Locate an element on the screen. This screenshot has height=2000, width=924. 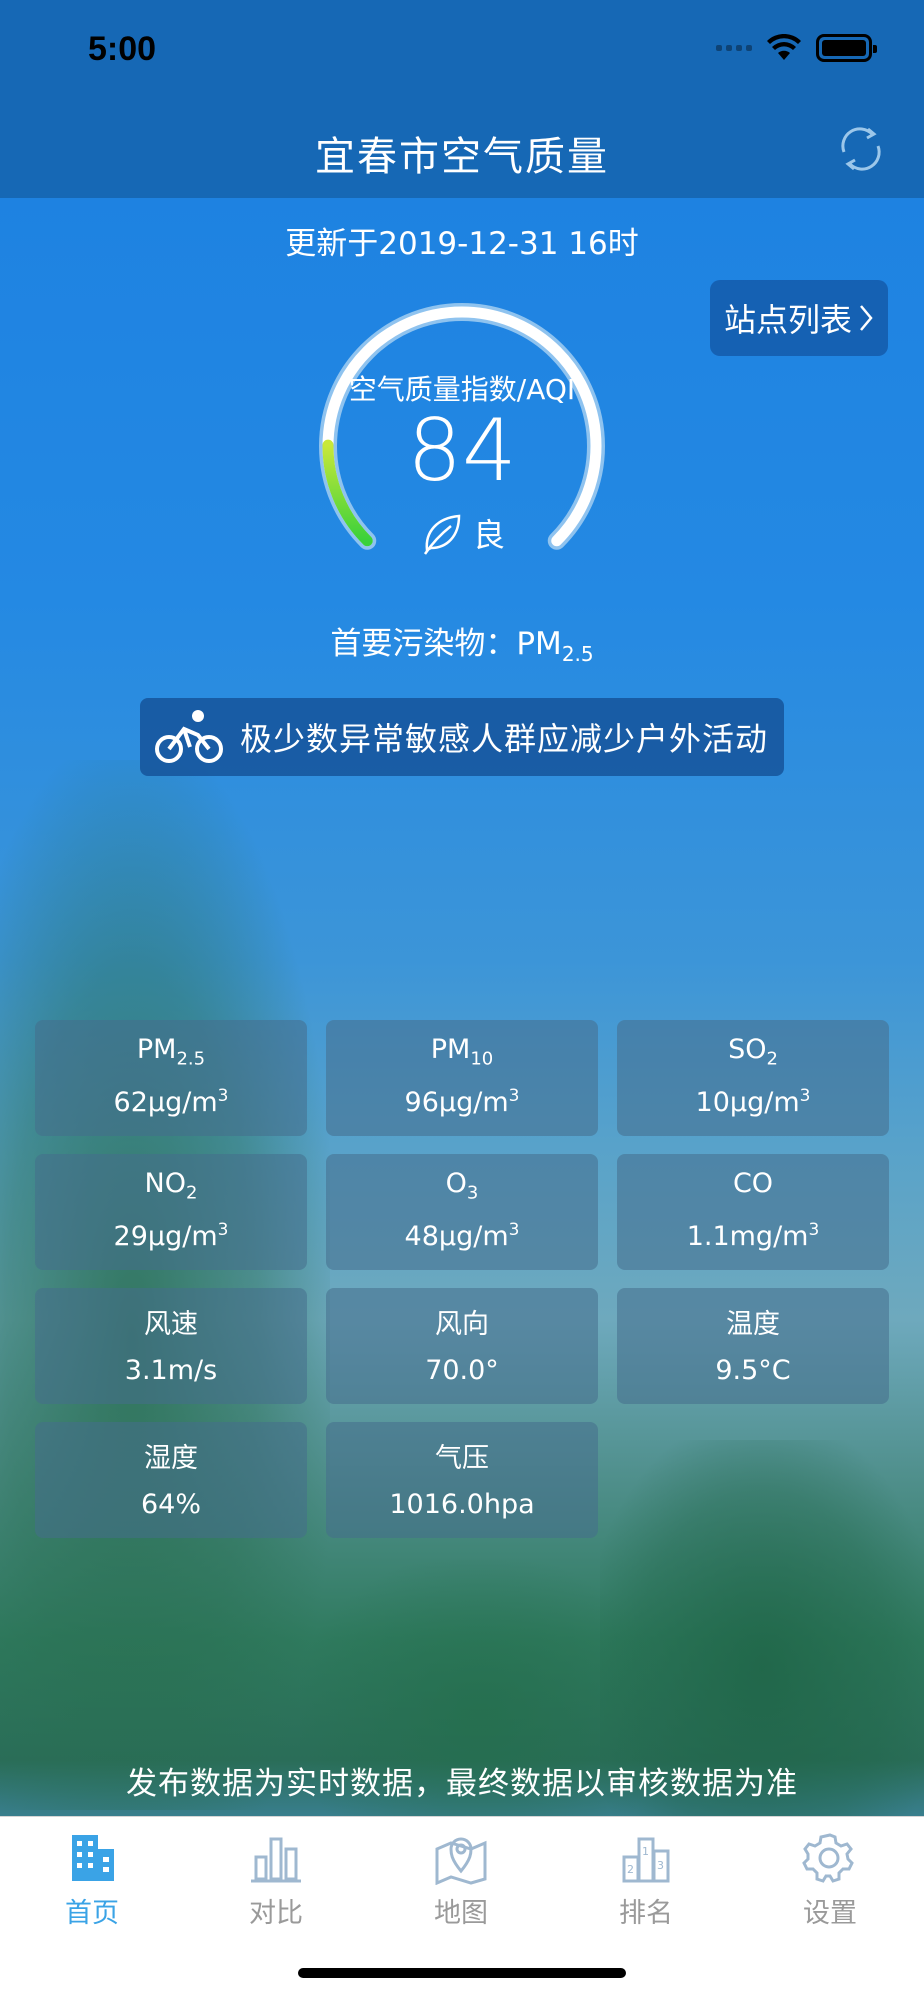
refresh-icon is located at coordinates (861, 149).